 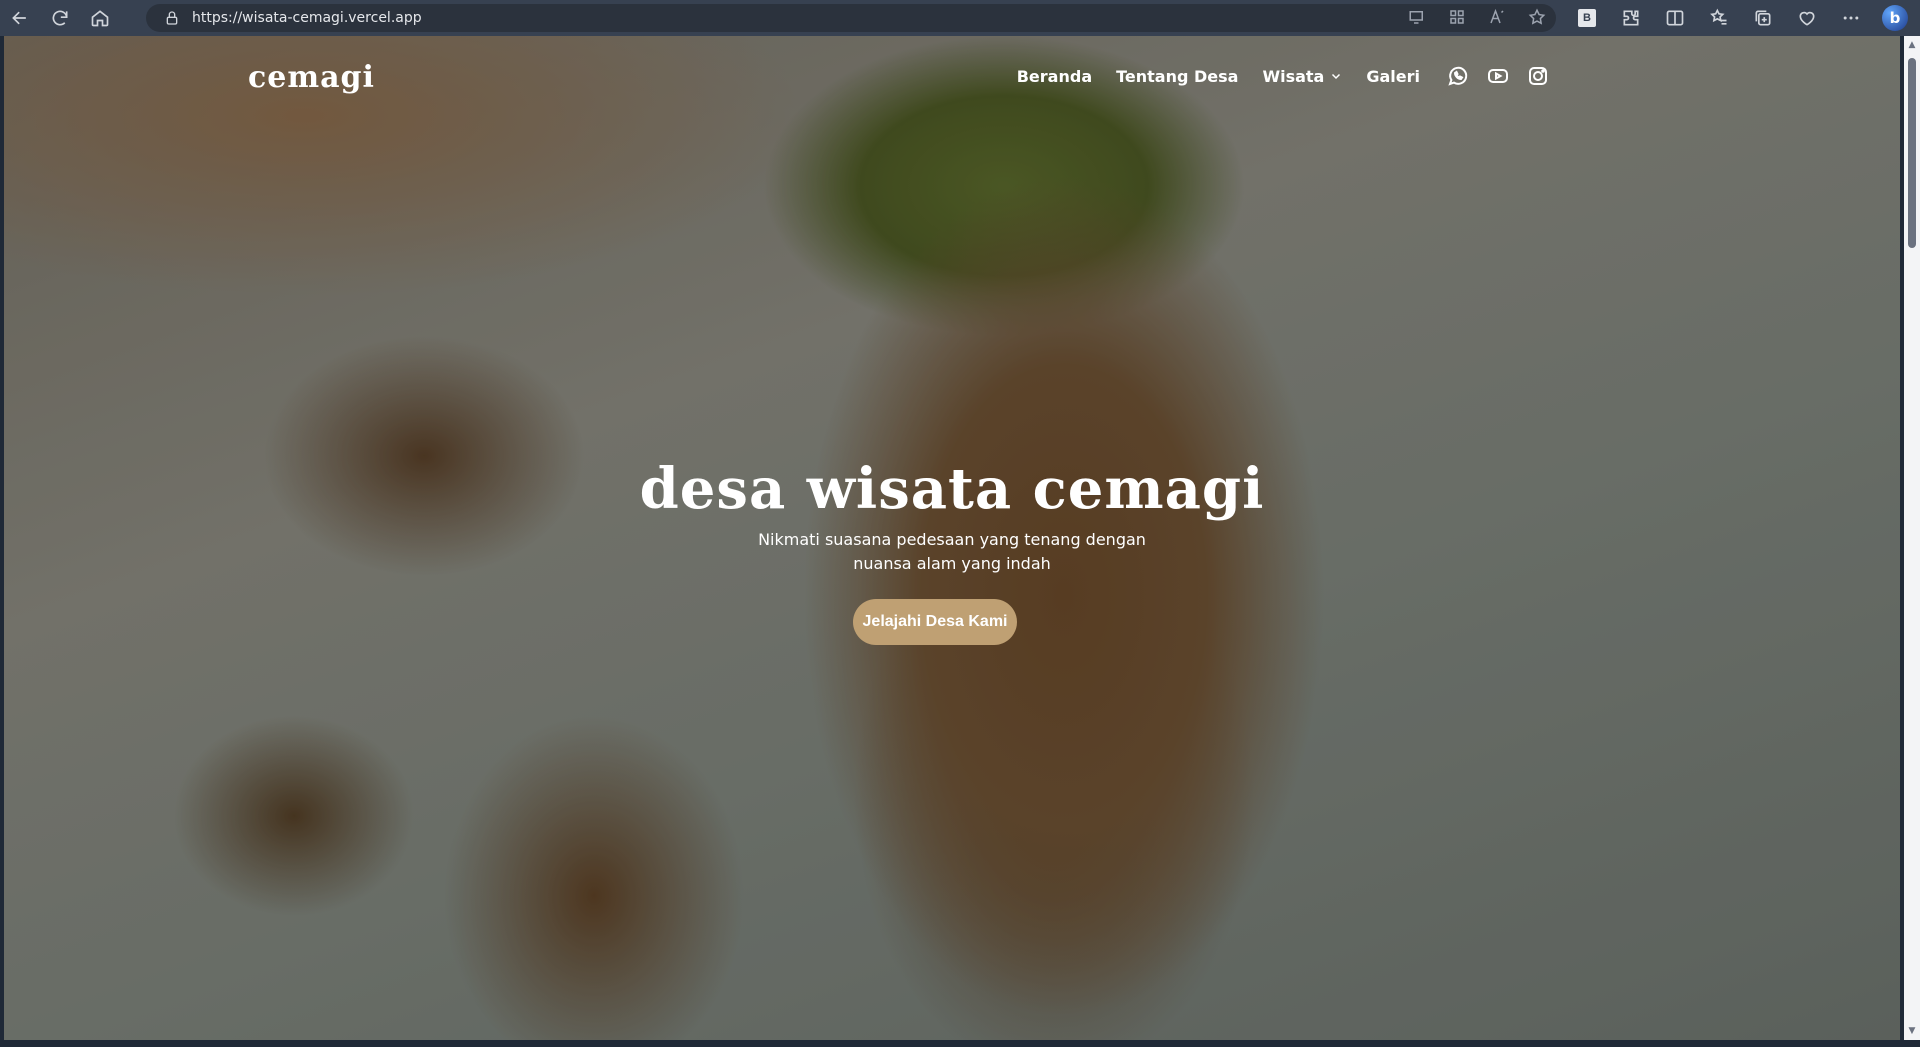 I want to click on favorite-star-icon, so click(x=1537, y=17).